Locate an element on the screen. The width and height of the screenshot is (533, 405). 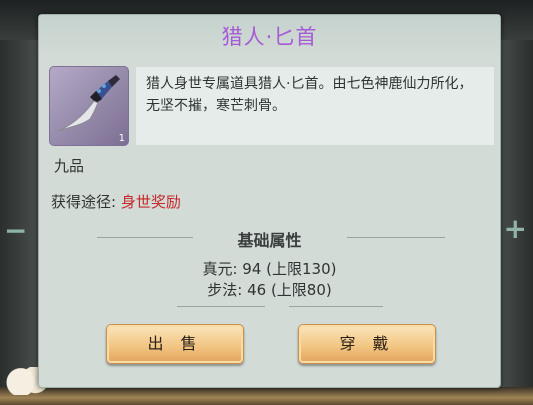
bottom-gold-frame is located at coordinates (266, 396).